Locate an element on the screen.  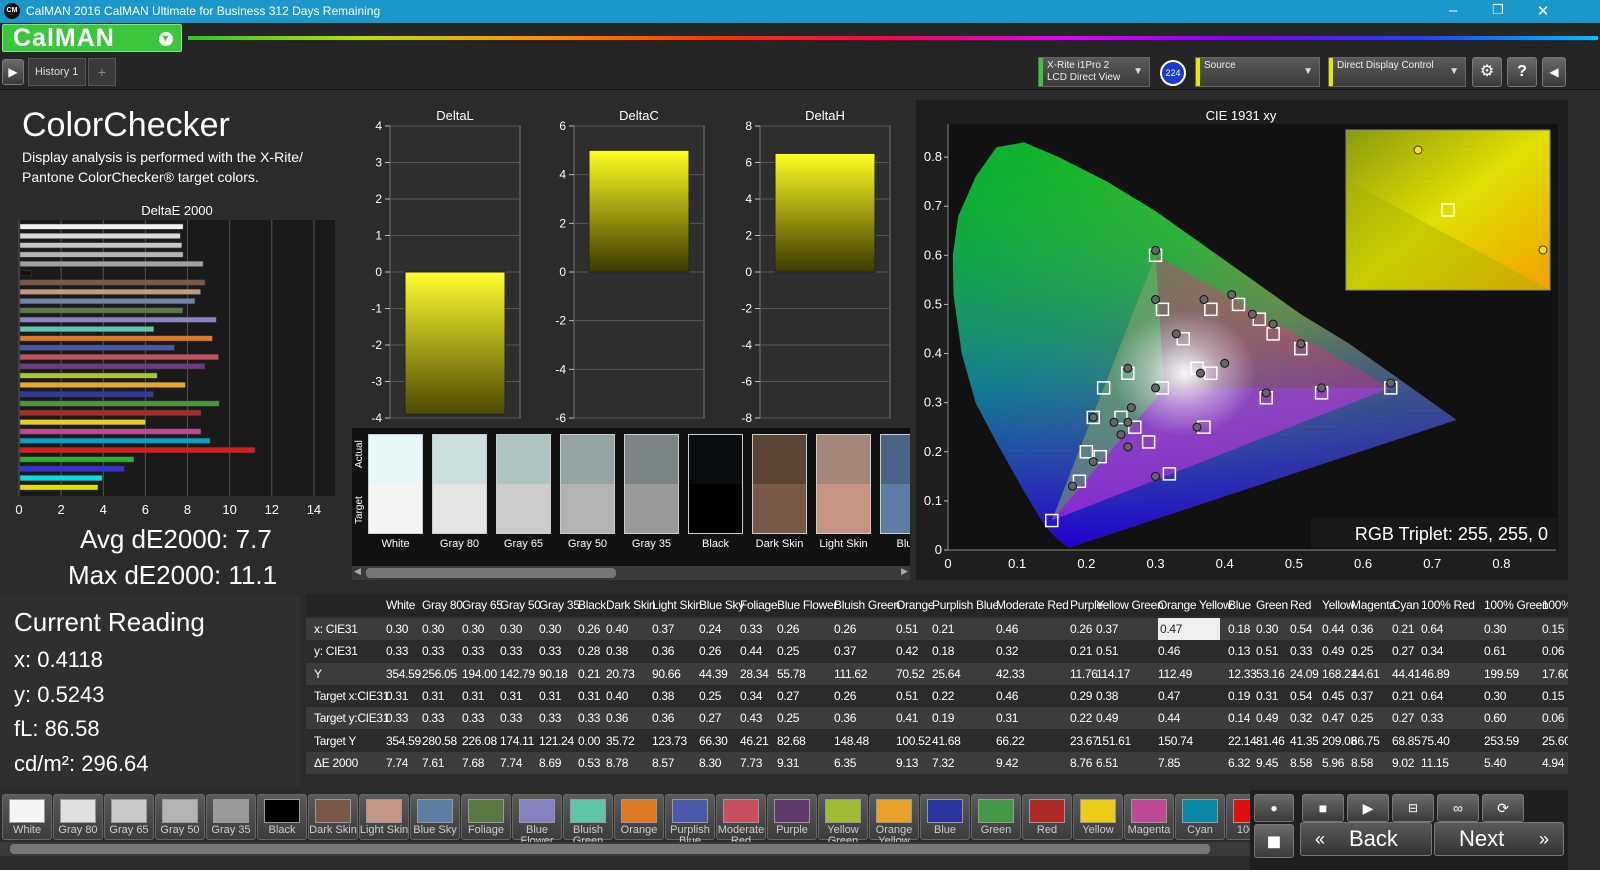
table-cell: 354.59 is located at coordinates (403, 741).